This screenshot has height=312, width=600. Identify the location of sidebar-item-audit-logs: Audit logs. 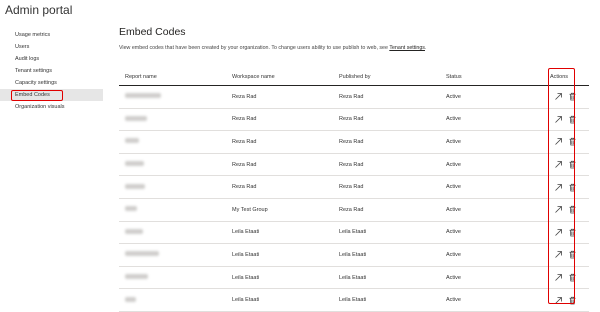
(51, 59).